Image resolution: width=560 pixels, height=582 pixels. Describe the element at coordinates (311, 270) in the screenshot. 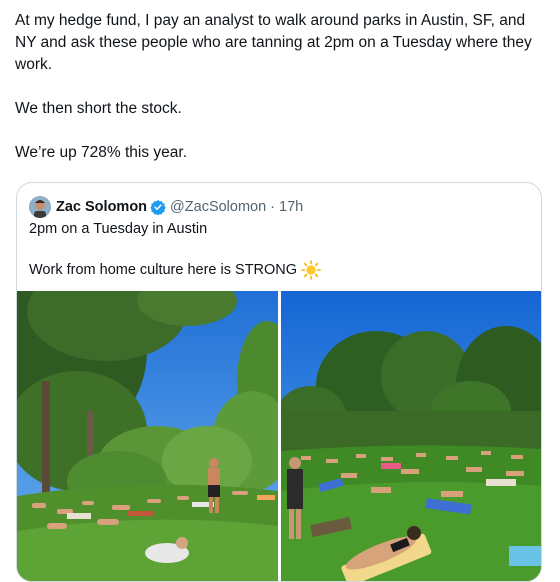

I see `sun-icon` at that location.